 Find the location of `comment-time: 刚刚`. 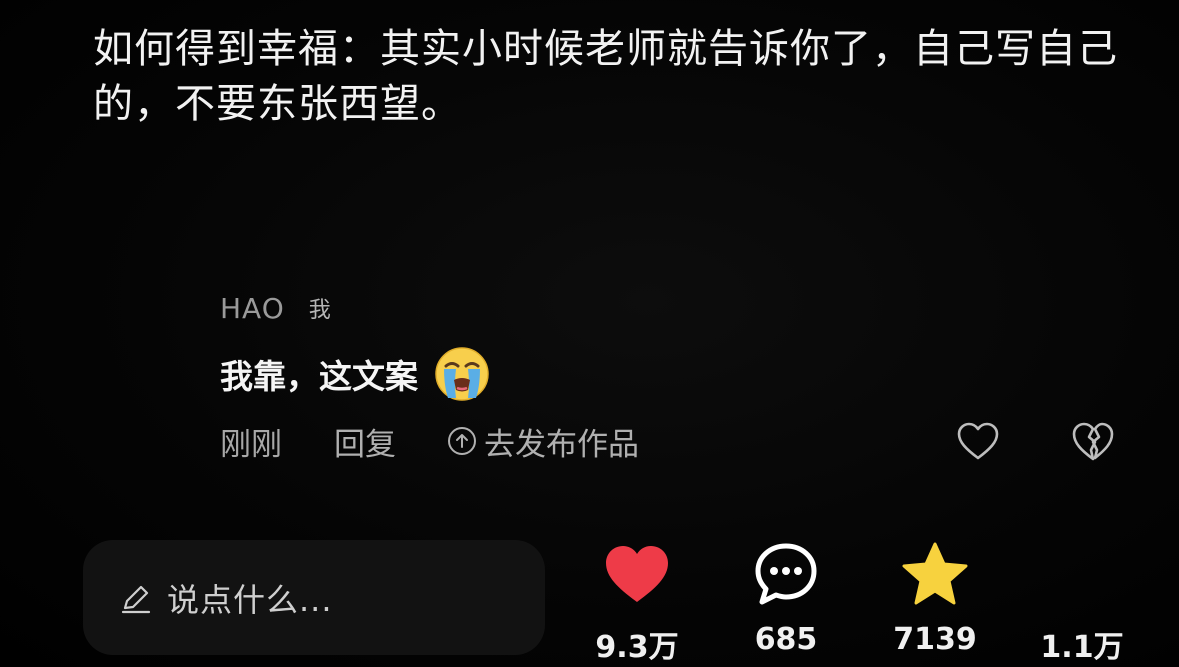

comment-time: 刚刚 is located at coordinates (251, 444).